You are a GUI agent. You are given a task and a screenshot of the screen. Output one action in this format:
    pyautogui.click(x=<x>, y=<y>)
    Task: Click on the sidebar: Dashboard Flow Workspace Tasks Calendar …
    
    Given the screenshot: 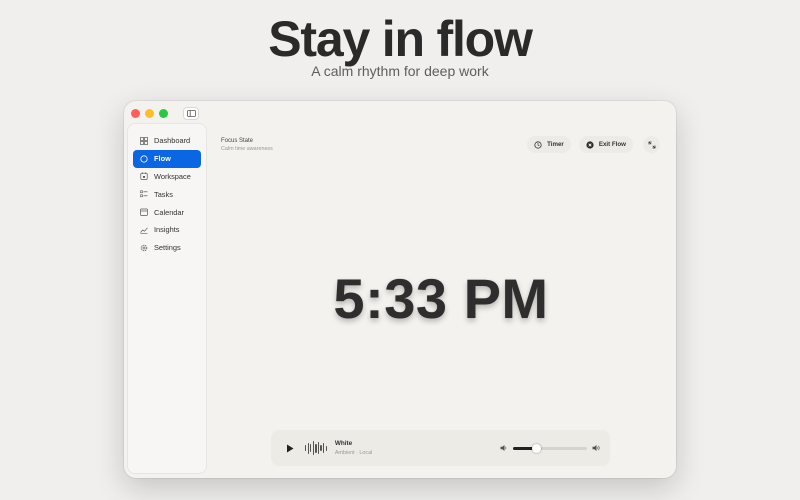 What is the action you would take?
    pyautogui.click(x=167, y=298)
    